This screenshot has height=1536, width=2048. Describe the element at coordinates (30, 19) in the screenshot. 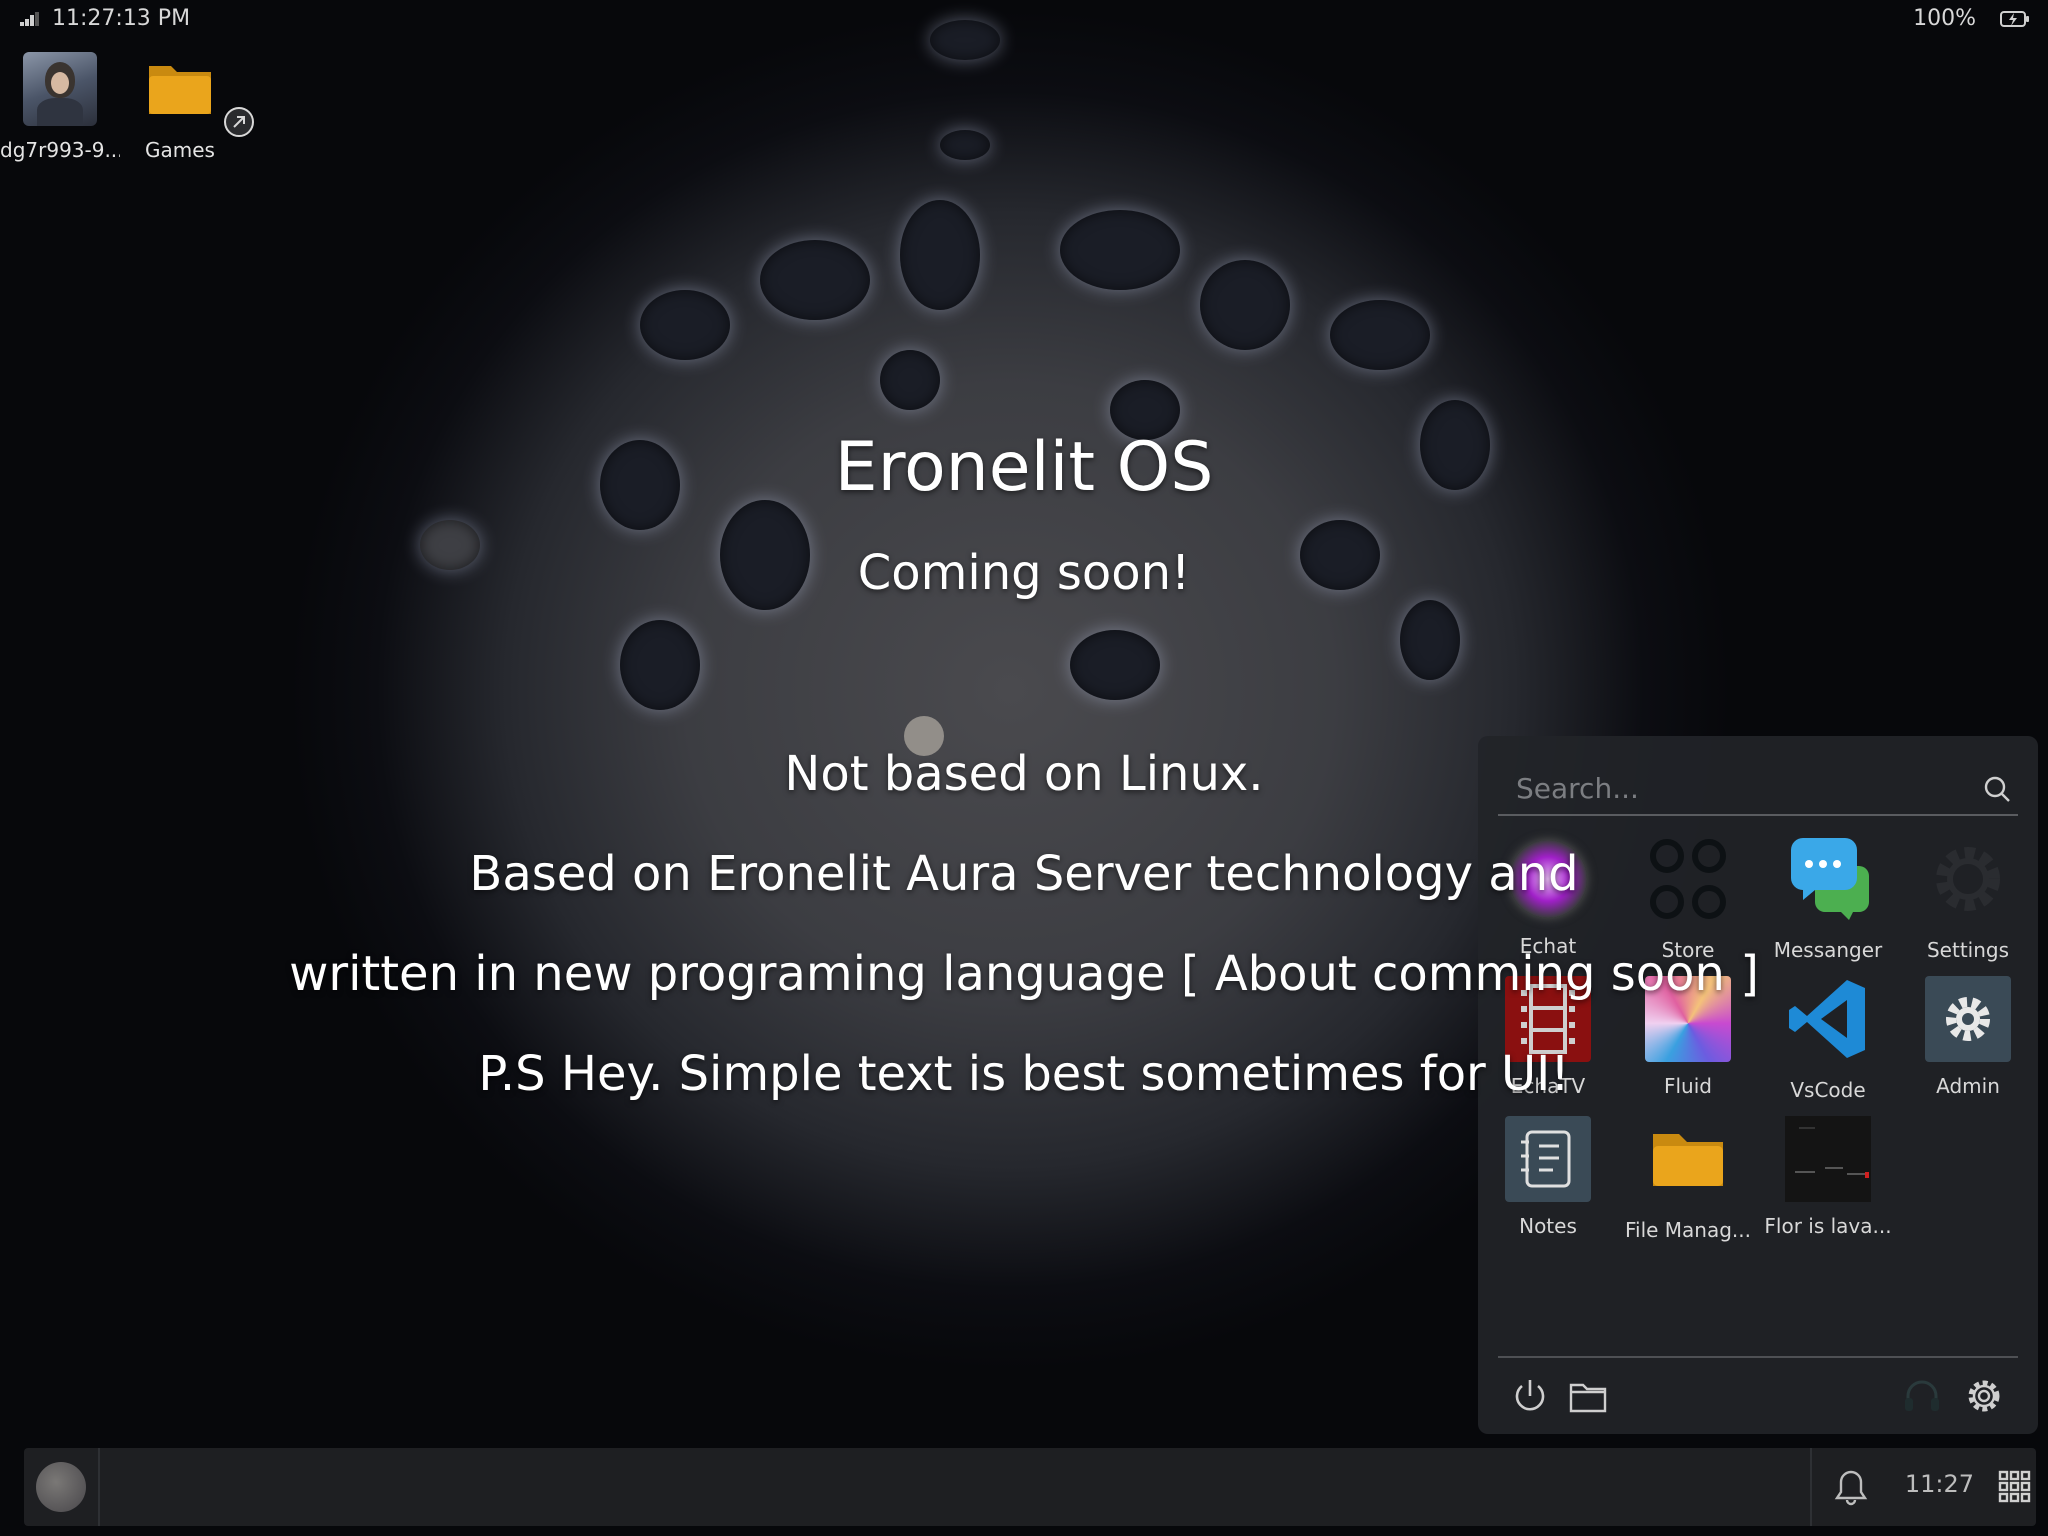

I see `signal-icon` at that location.